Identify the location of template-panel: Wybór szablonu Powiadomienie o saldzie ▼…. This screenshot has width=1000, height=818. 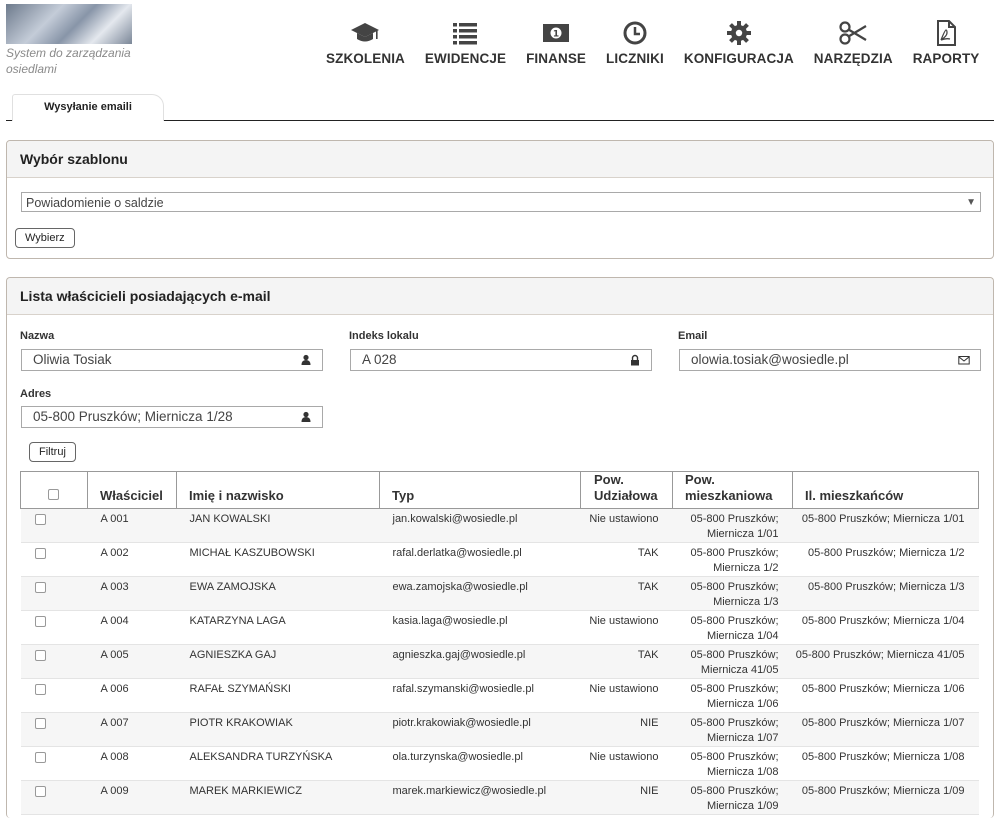
(500, 199).